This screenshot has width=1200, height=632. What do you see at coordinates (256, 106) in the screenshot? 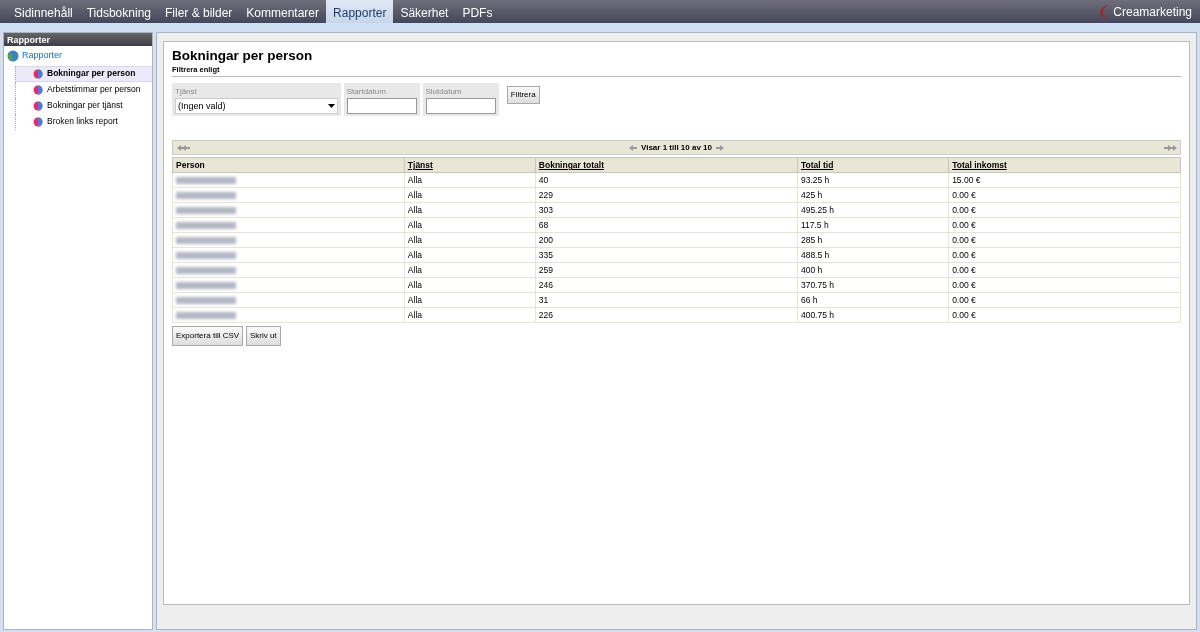
I see `service-select: (Ingen vald)` at bounding box center [256, 106].